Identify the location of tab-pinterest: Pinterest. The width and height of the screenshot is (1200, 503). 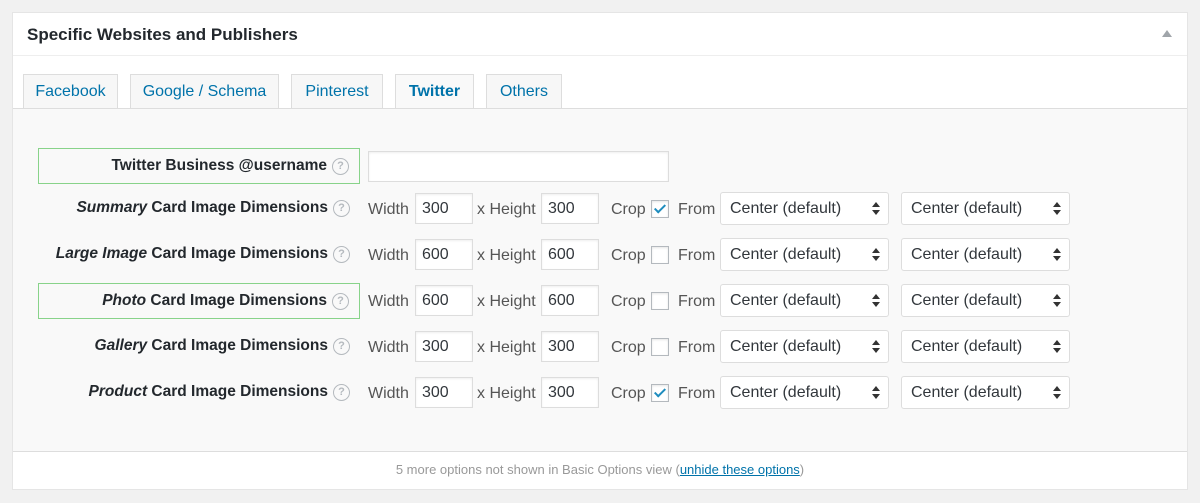
(337, 91).